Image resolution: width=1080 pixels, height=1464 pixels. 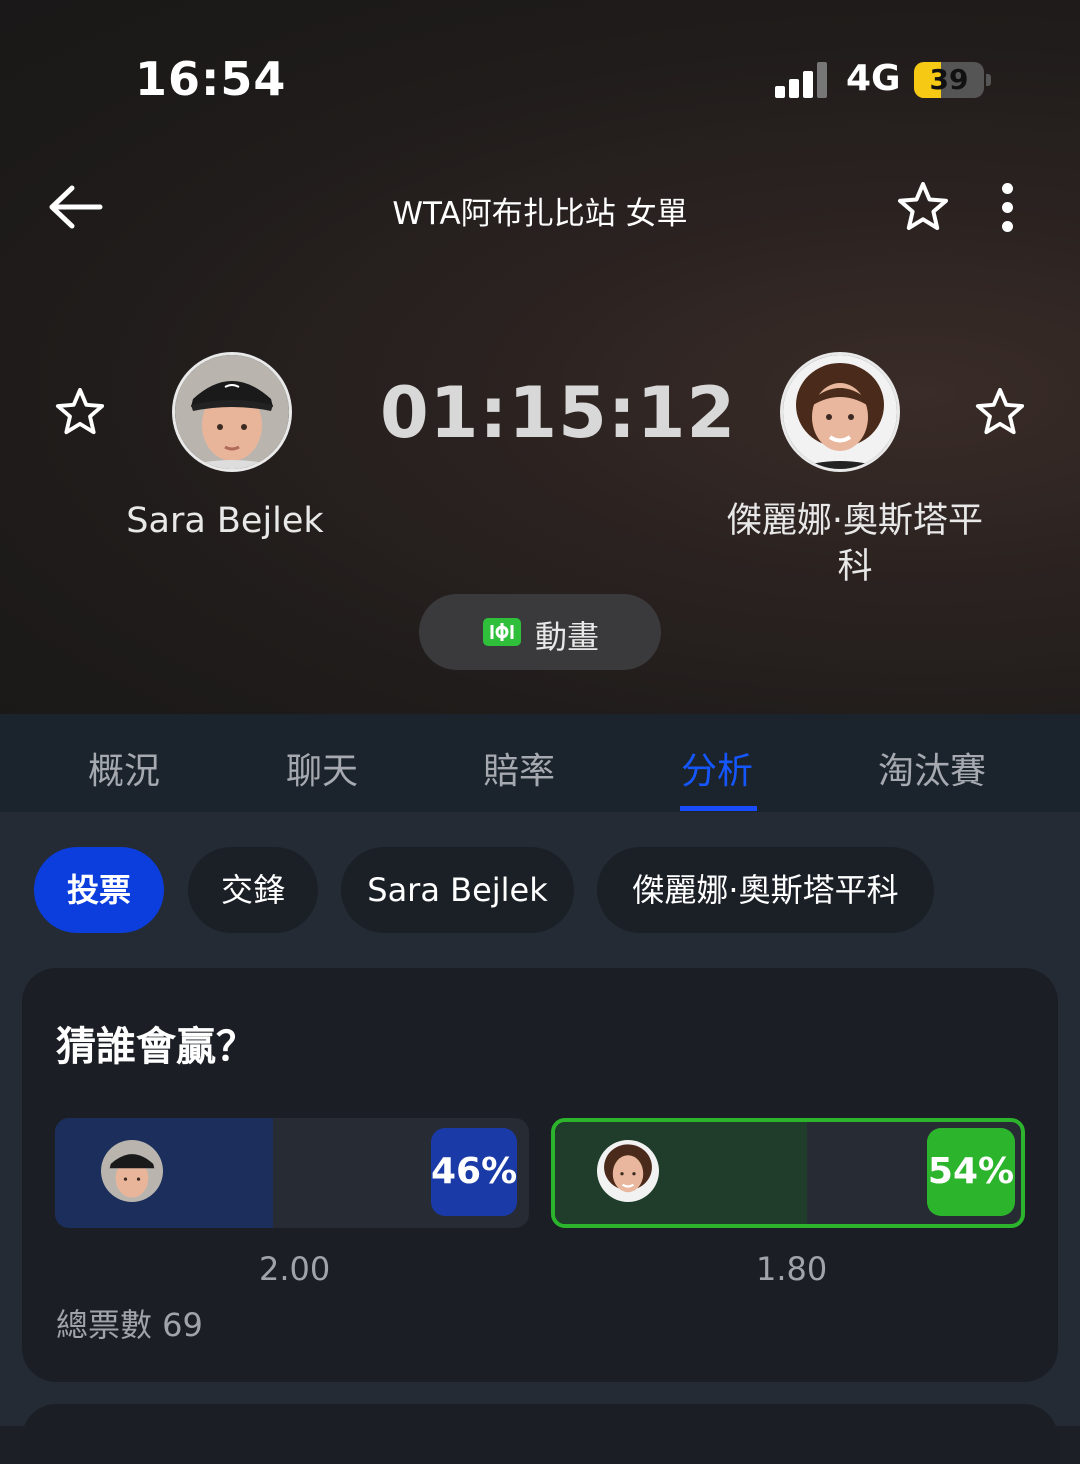 What do you see at coordinates (292, 1173) in the screenshot?
I see `vote-option-player1: 46%` at bounding box center [292, 1173].